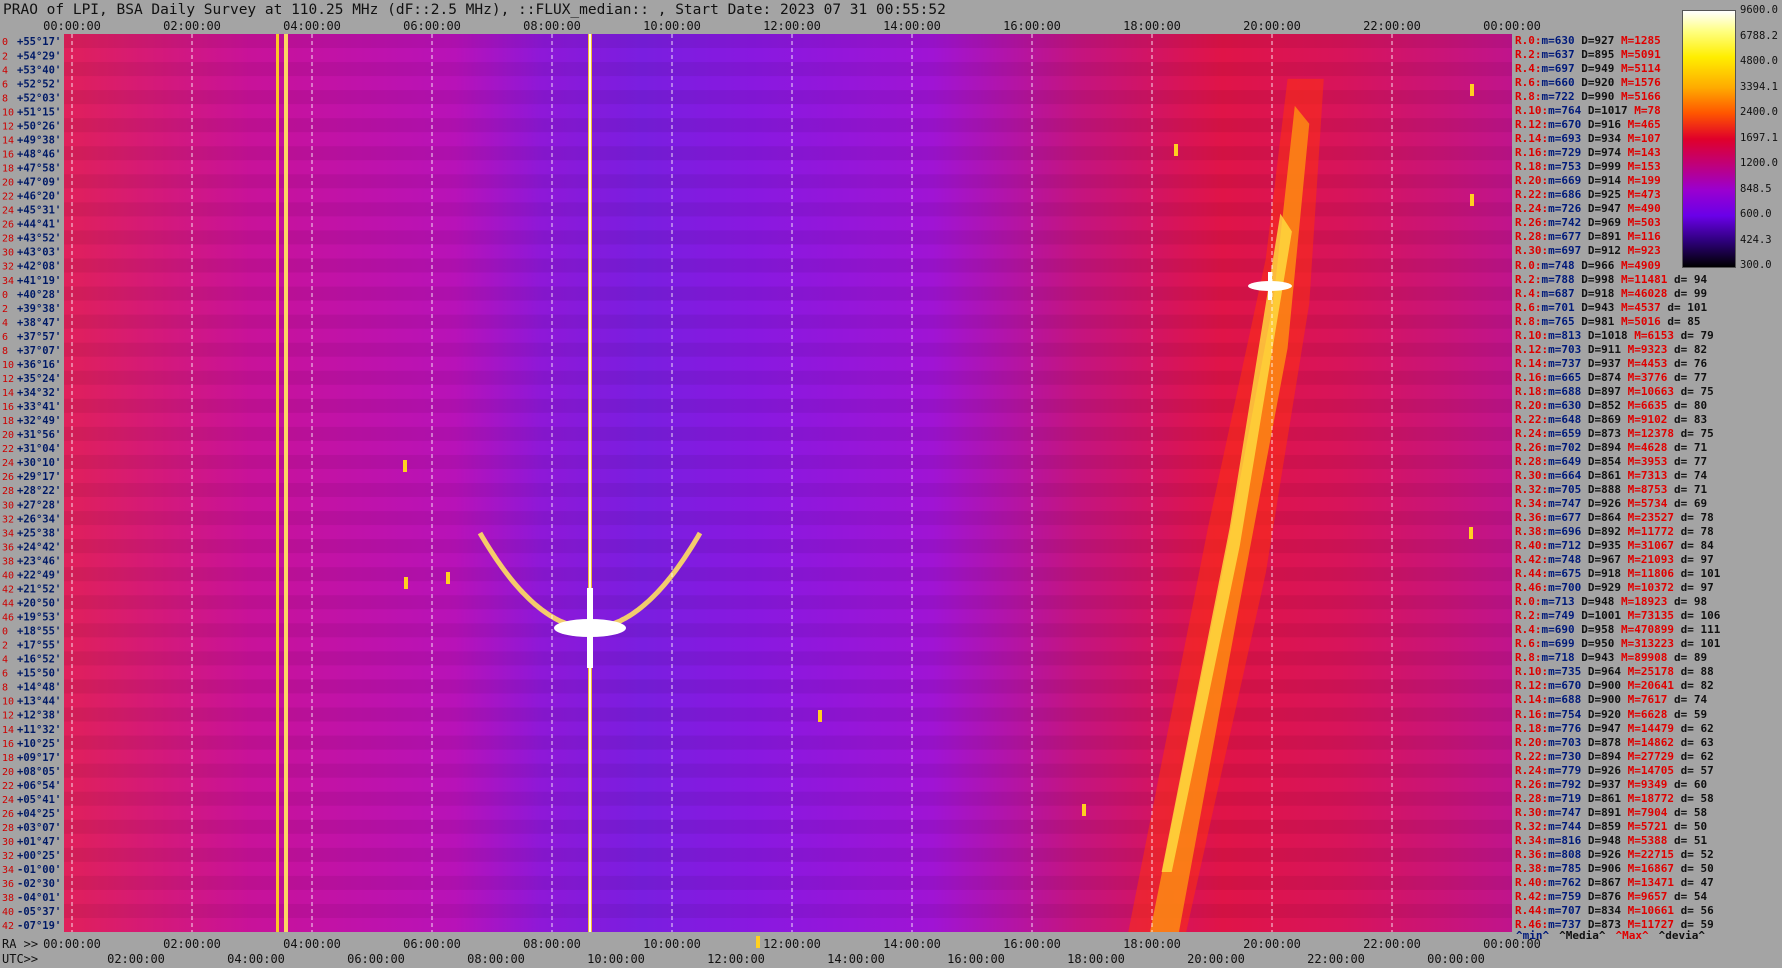 Image resolution: width=1782 pixels, height=968 pixels. What do you see at coordinates (1558, 279) in the screenshot?
I see `stats-min: m=788` at bounding box center [1558, 279].